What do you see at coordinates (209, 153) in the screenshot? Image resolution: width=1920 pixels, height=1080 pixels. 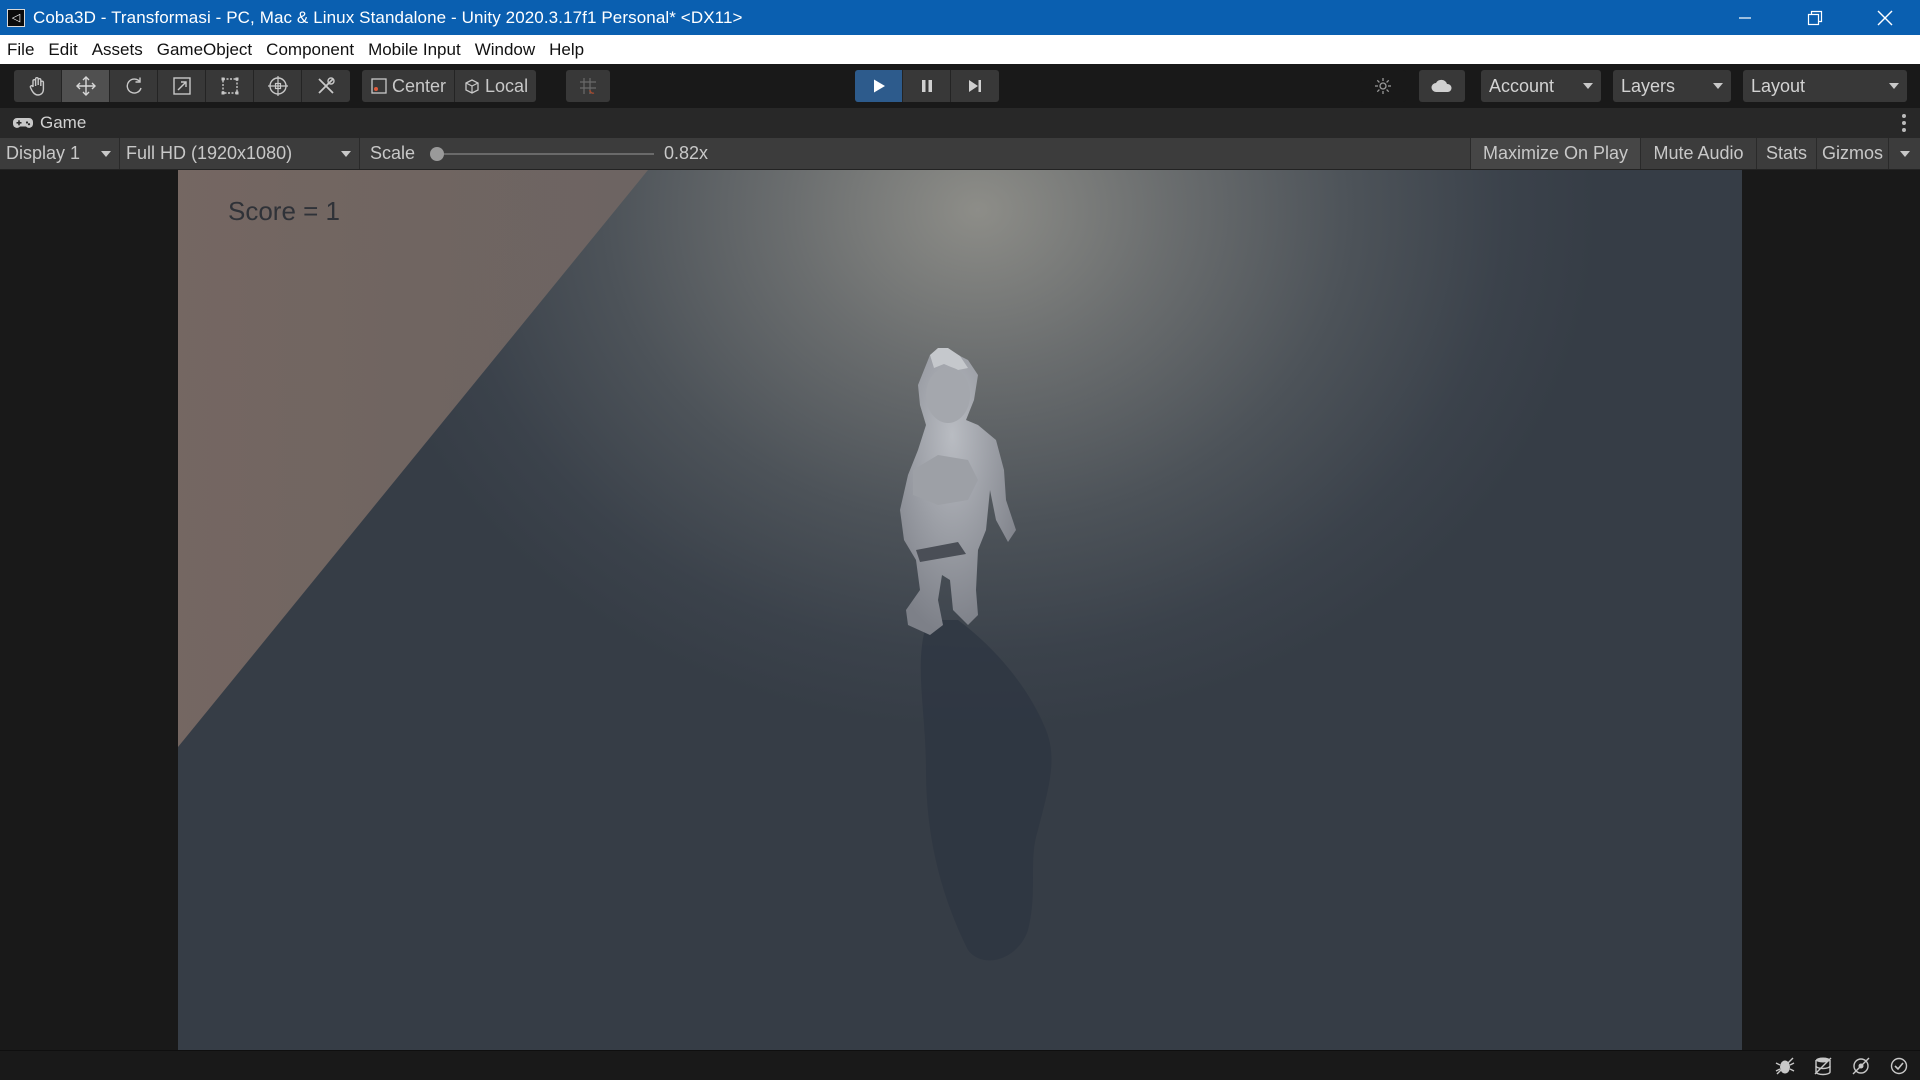 I see `resolution-label: Full HD (1920x1080)` at bounding box center [209, 153].